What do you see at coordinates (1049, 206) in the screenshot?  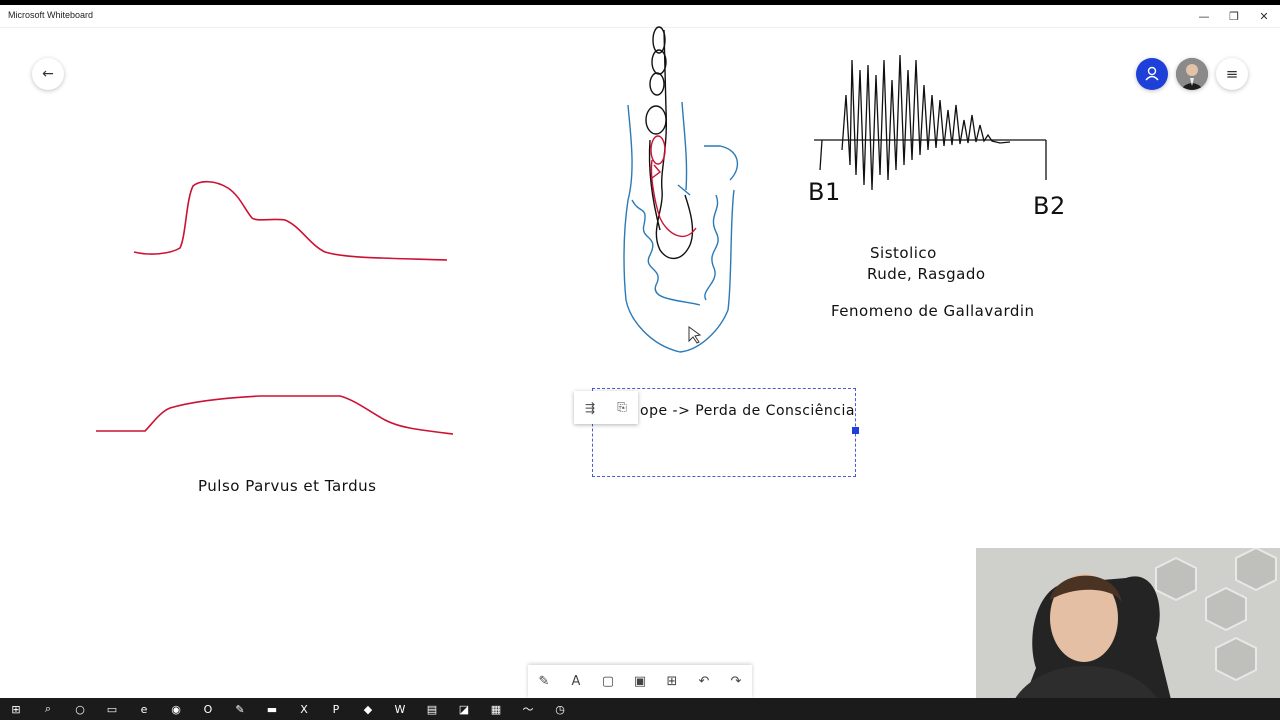 I see `b2-label: B2` at bounding box center [1049, 206].